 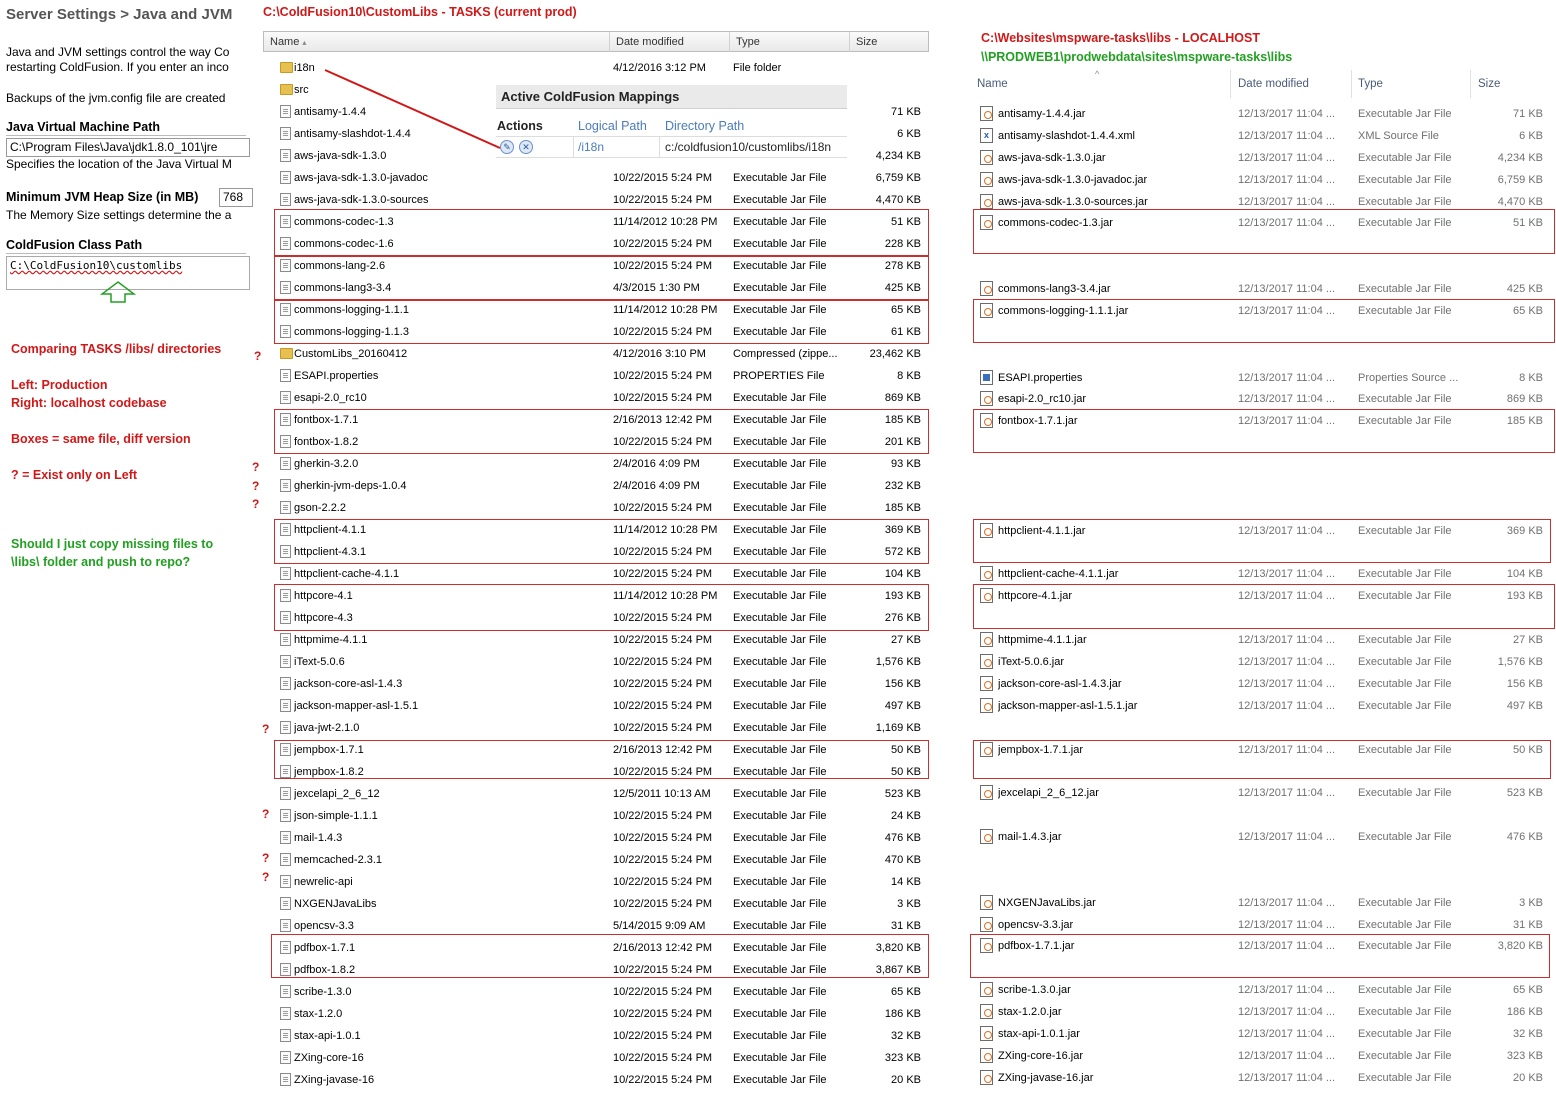 I want to click on file-name: stax-1.2.0.jar, so click(x=1030, y=1012).